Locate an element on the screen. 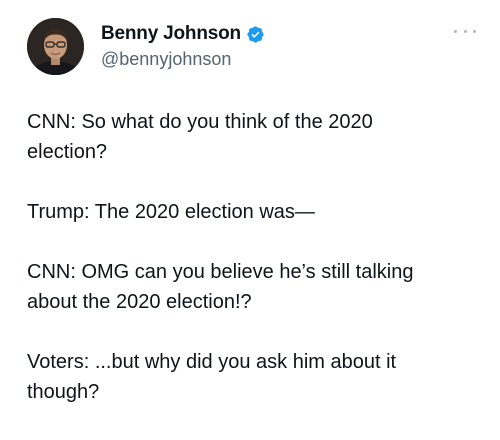 Image resolution: width=500 pixels, height=440 pixels. author-name-row: Benny Johnson is located at coordinates (183, 34).